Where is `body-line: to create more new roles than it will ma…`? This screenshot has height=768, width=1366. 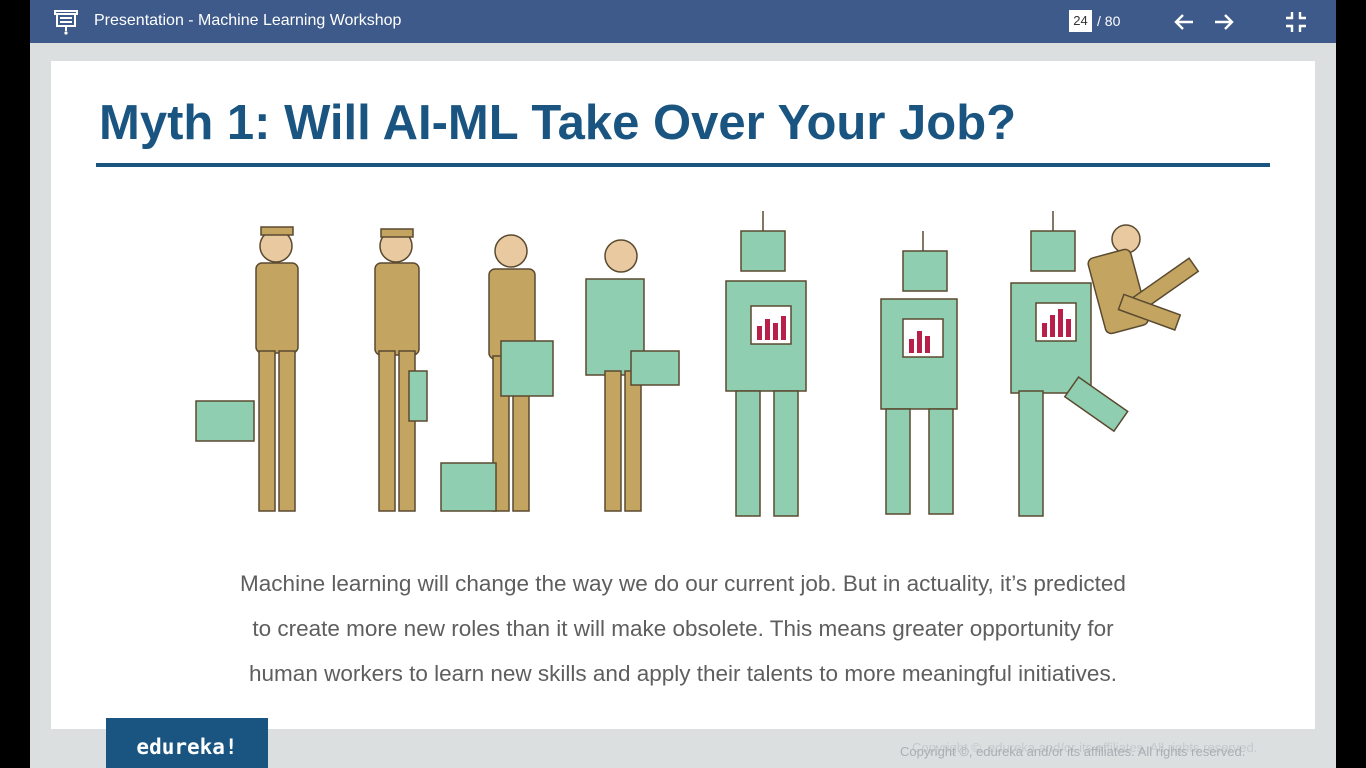 body-line: to create more new roles than it will ma… is located at coordinates (683, 628).